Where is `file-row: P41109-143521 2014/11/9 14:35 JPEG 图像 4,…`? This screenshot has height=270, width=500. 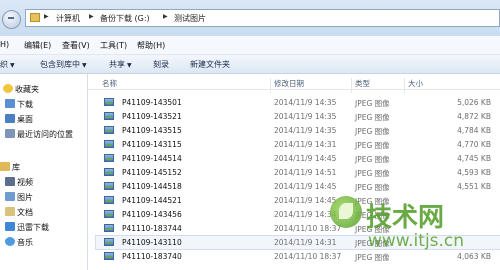
file-row: P41109-143521 2014/11/9 14:35 JPEG 图像 4,… is located at coordinates (298, 116).